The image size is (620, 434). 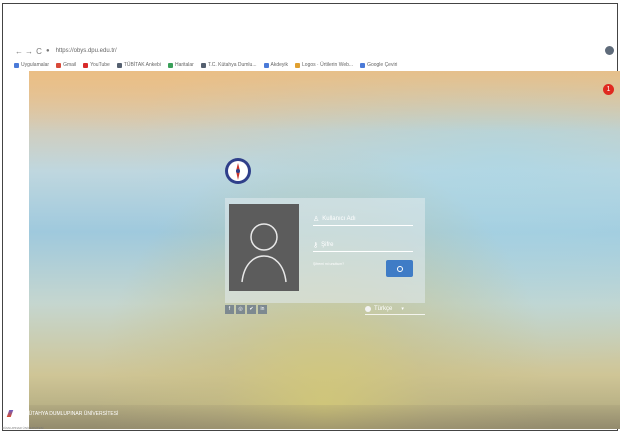 What do you see at coordinates (31, 65) in the screenshot?
I see `bookmark-item: Uygulamalar` at bounding box center [31, 65].